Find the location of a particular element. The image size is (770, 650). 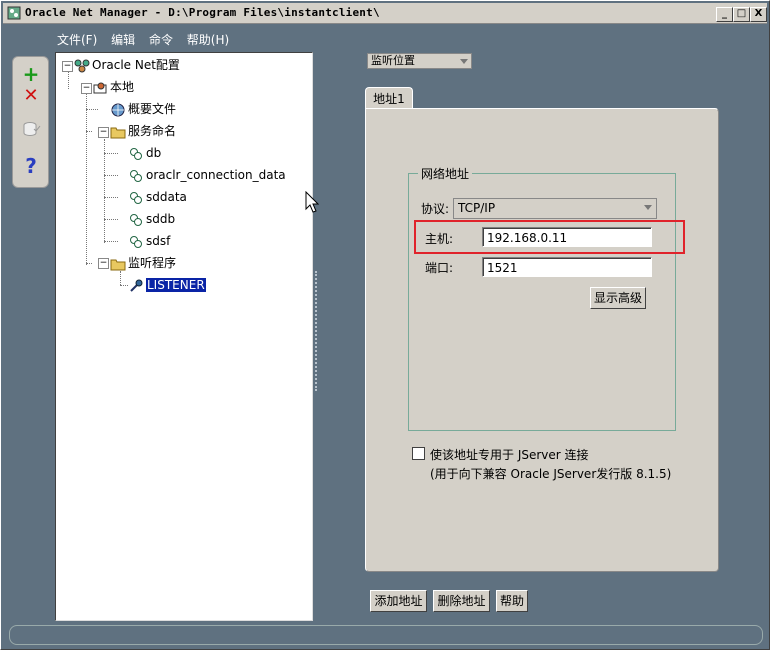

protocol-label: 协议: is located at coordinates (435, 209).